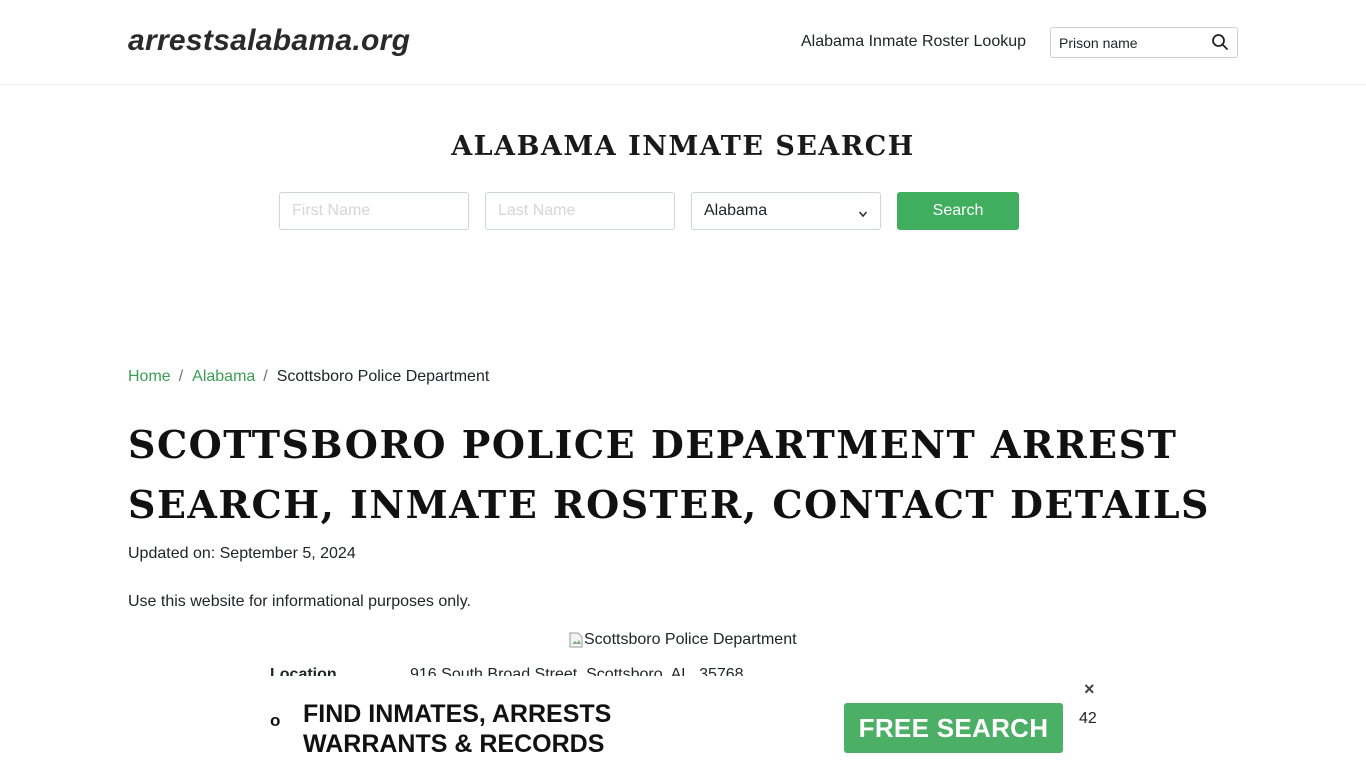 The width and height of the screenshot is (1366, 768). What do you see at coordinates (786, 211) in the screenshot?
I see `state-select: Alabama` at bounding box center [786, 211].